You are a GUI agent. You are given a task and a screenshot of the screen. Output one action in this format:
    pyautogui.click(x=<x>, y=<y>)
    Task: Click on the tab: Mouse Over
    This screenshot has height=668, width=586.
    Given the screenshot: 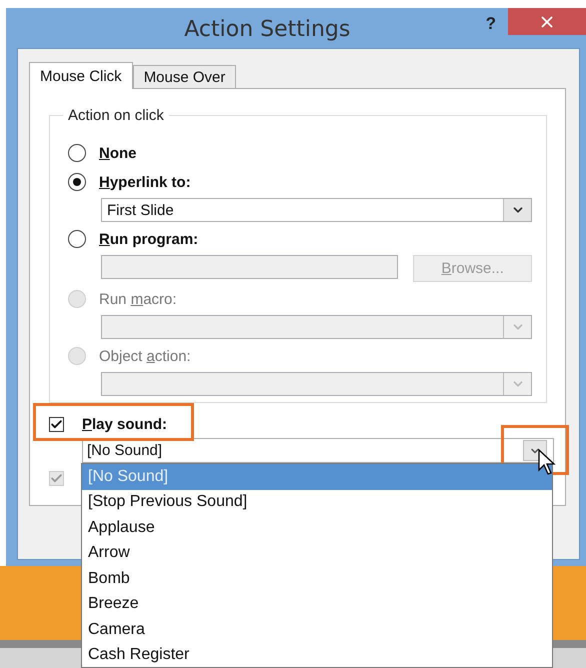 What is the action you would take?
    pyautogui.click(x=184, y=76)
    